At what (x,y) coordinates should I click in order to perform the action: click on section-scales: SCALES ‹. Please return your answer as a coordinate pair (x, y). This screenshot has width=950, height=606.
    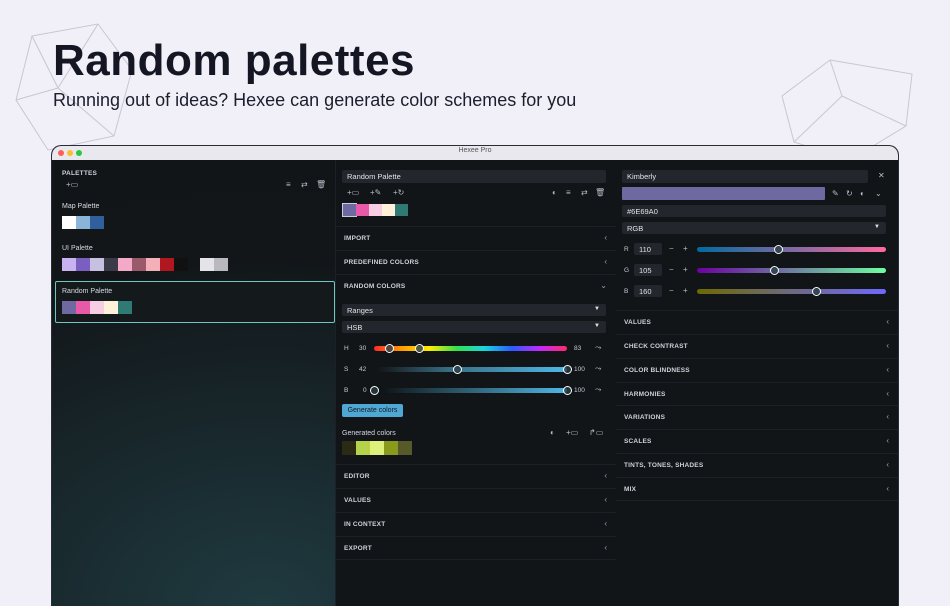
    Looking at the image, I should click on (757, 440).